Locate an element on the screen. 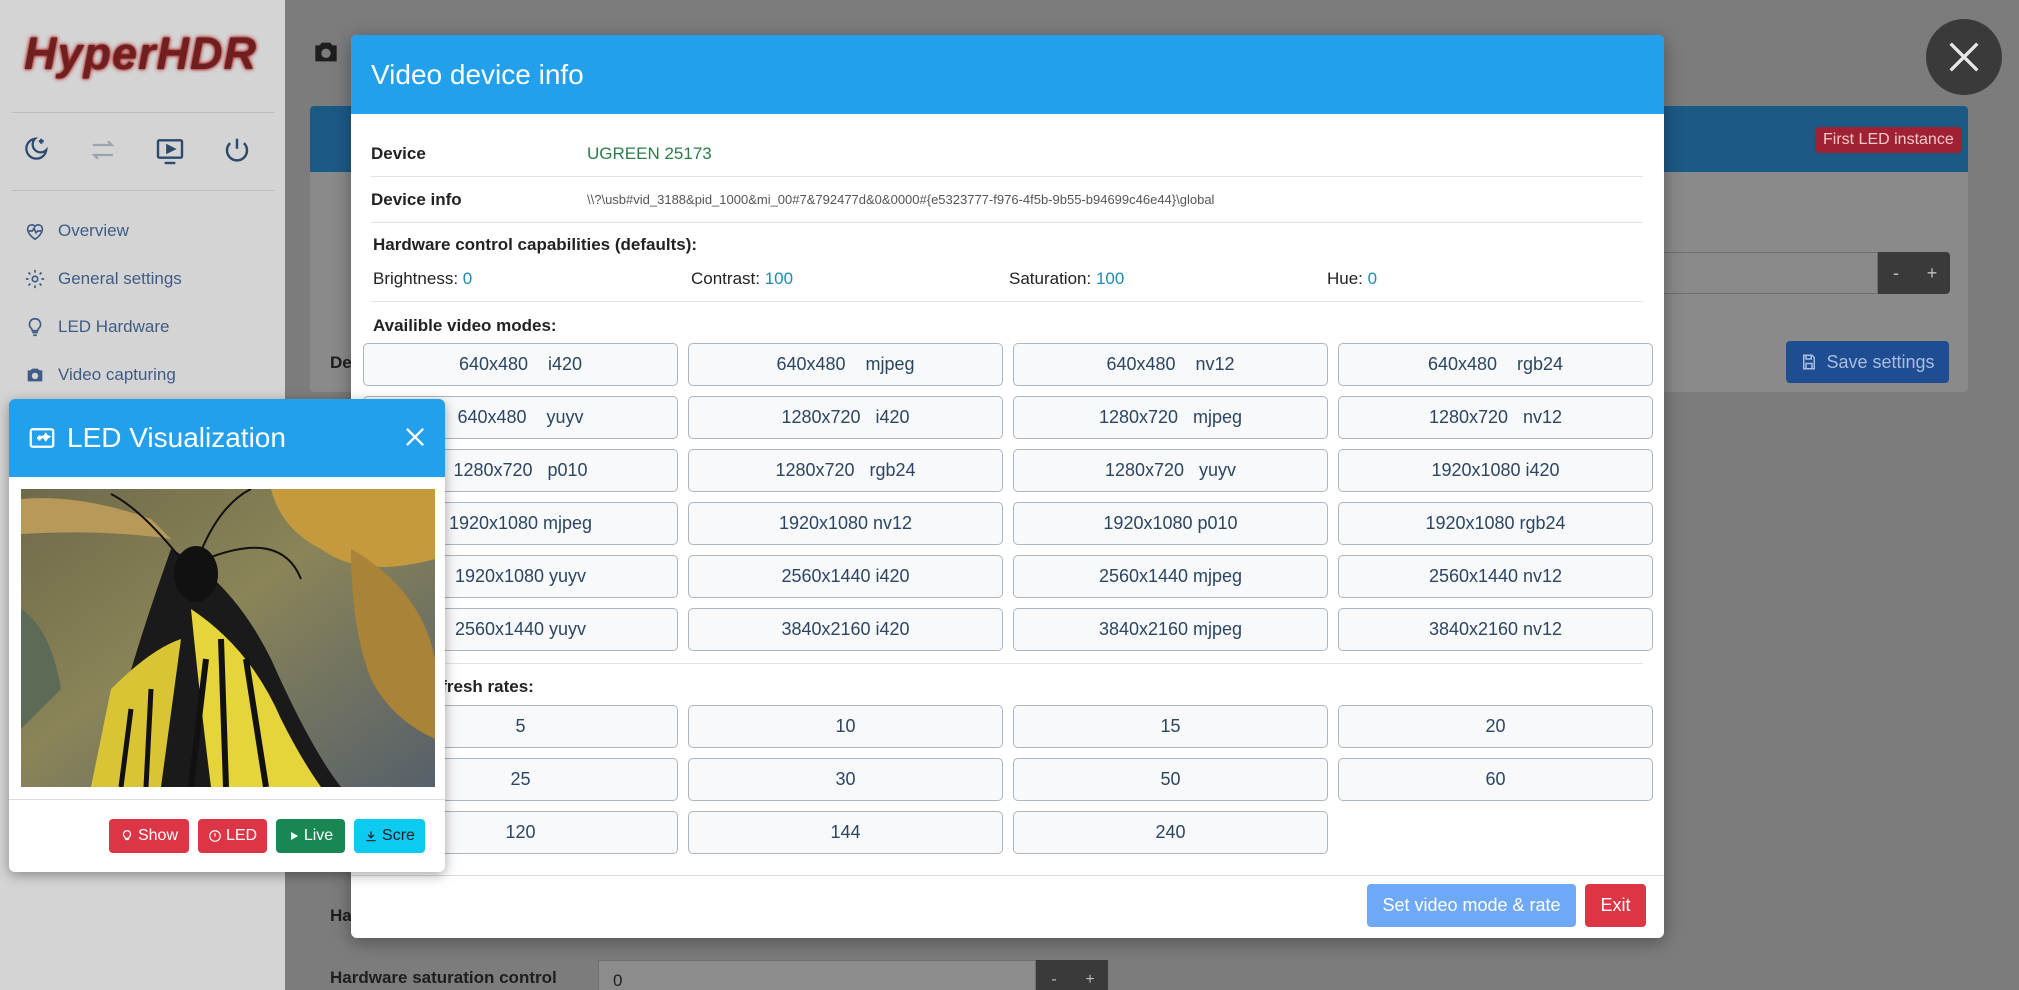  nav-overview-label: Overview is located at coordinates (93, 230).